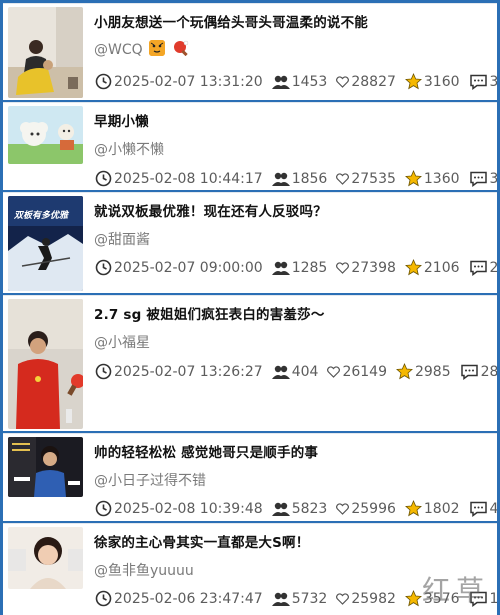 The height and width of the screenshot is (615, 500). I want to click on comments-count: 1063, so click(493, 599).